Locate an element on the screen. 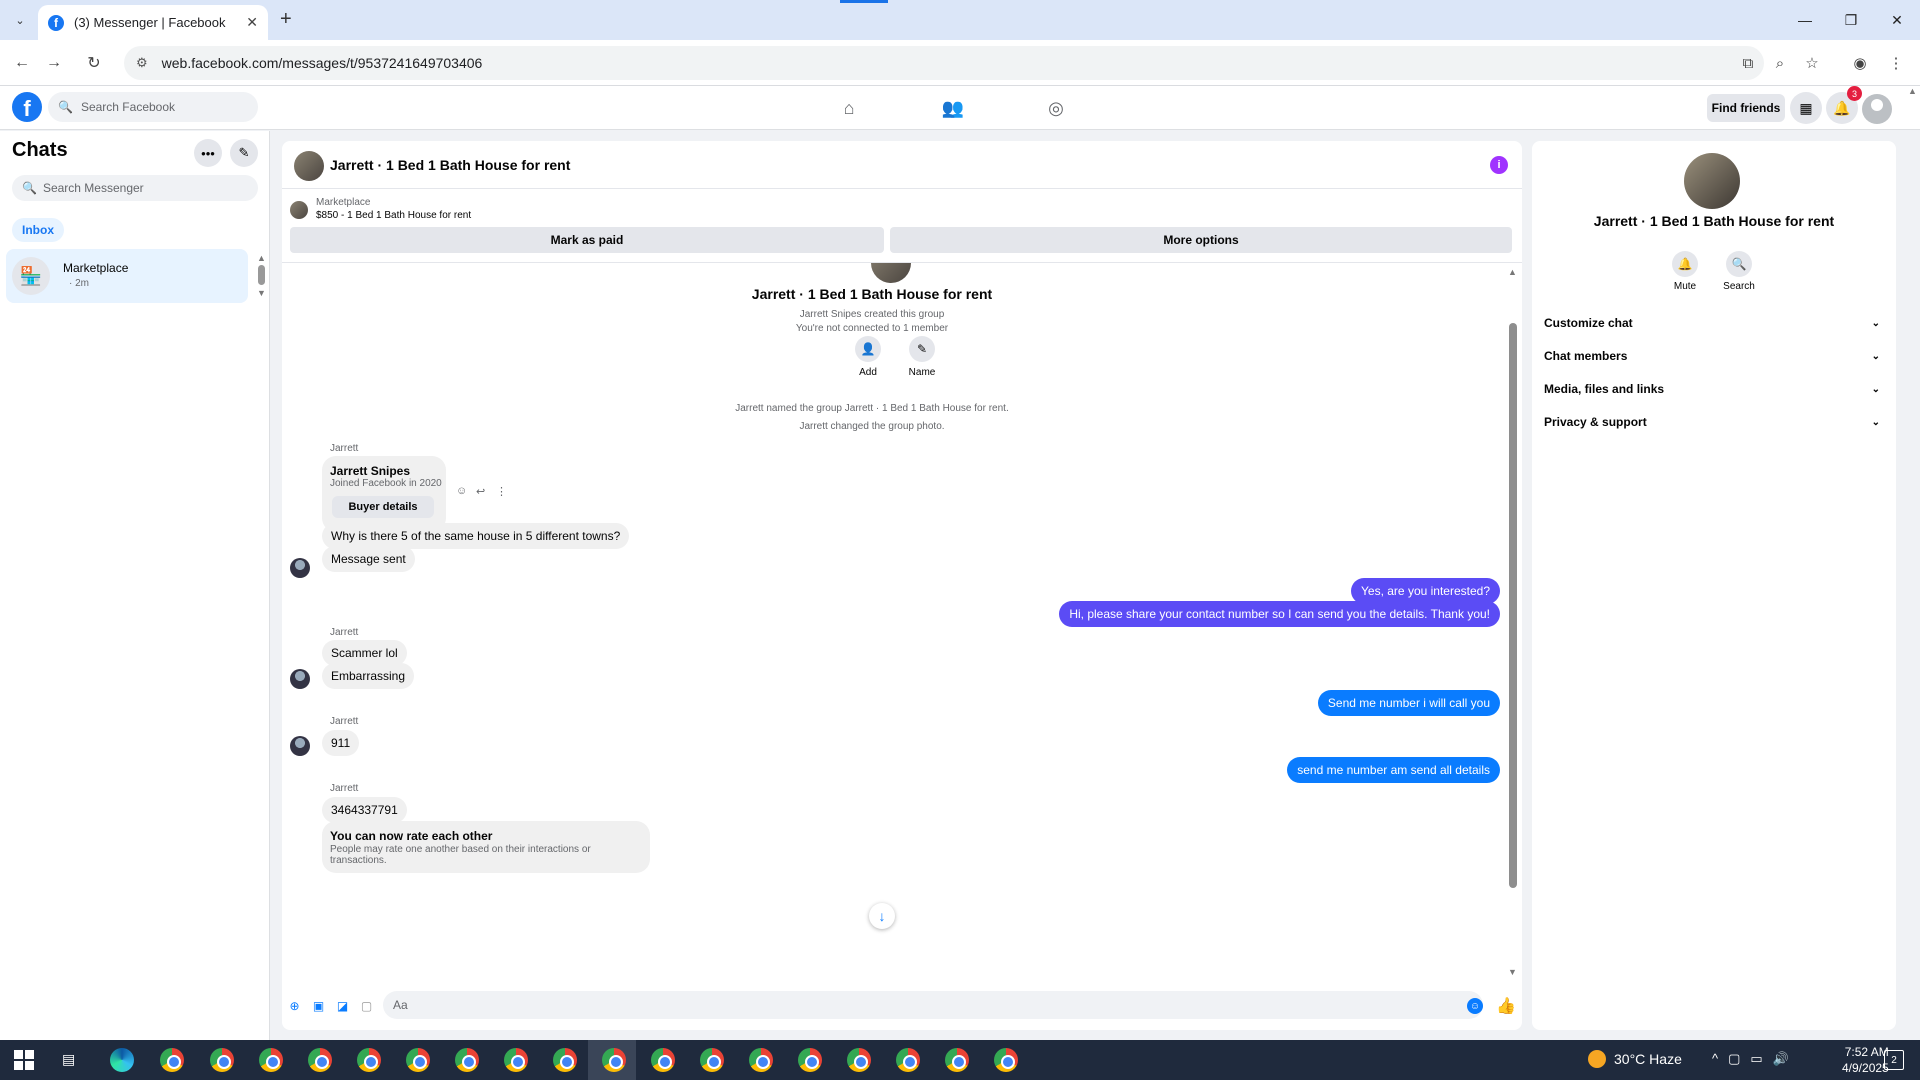 This screenshot has height=1080, width=1920. message-out: Send me number i will call you is located at coordinates (1408, 703).